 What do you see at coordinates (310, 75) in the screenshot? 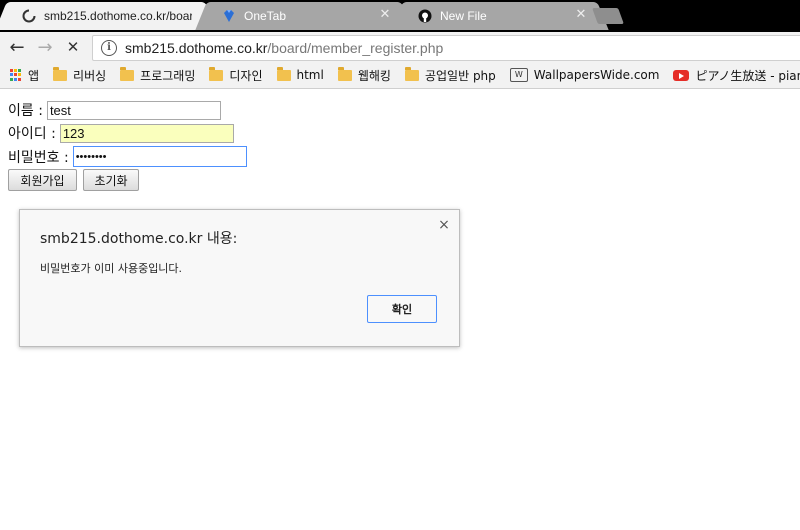
I see `bookmark-label: html` at bounding box center [310, 75].